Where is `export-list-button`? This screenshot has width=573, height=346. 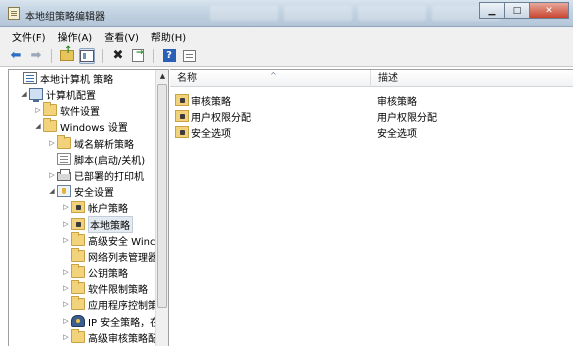 export-list-button is located at coordinates (138, 56).